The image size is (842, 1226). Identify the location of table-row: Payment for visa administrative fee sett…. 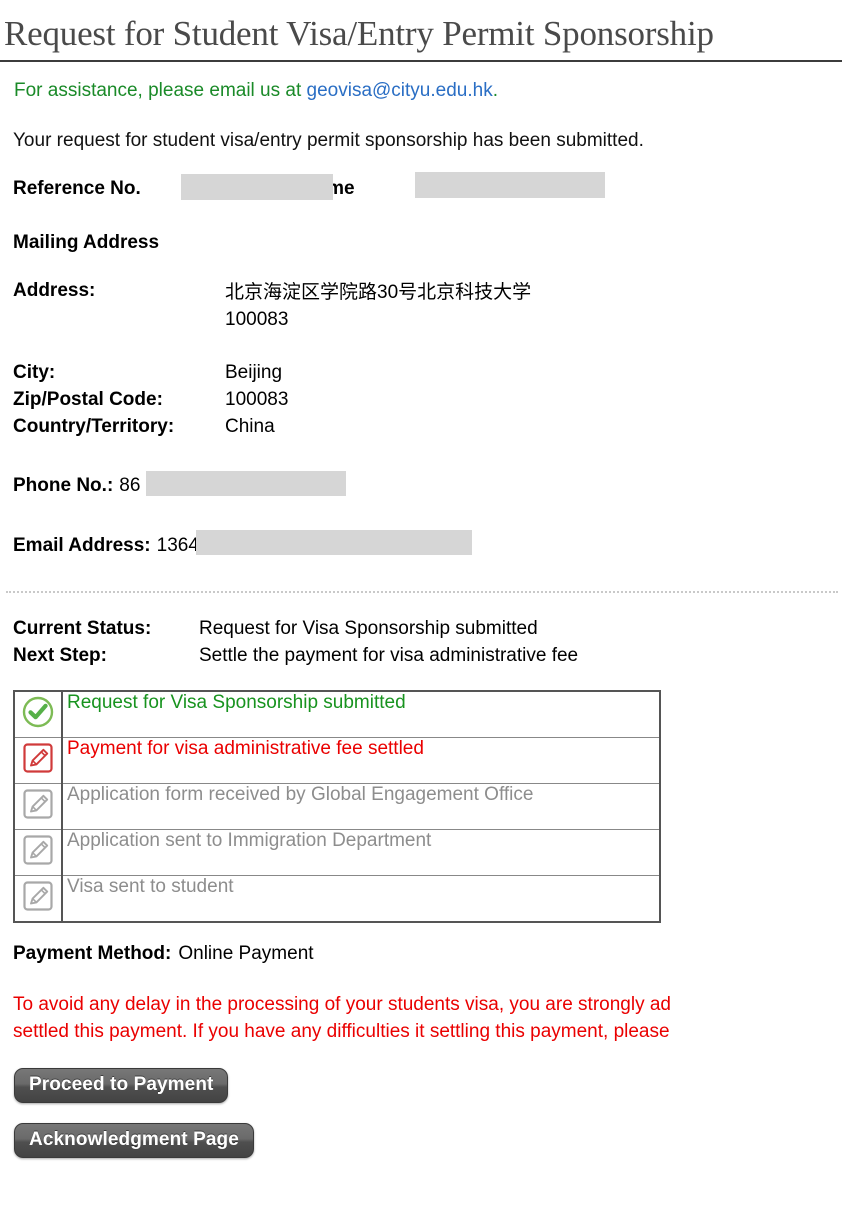
(337, 760).